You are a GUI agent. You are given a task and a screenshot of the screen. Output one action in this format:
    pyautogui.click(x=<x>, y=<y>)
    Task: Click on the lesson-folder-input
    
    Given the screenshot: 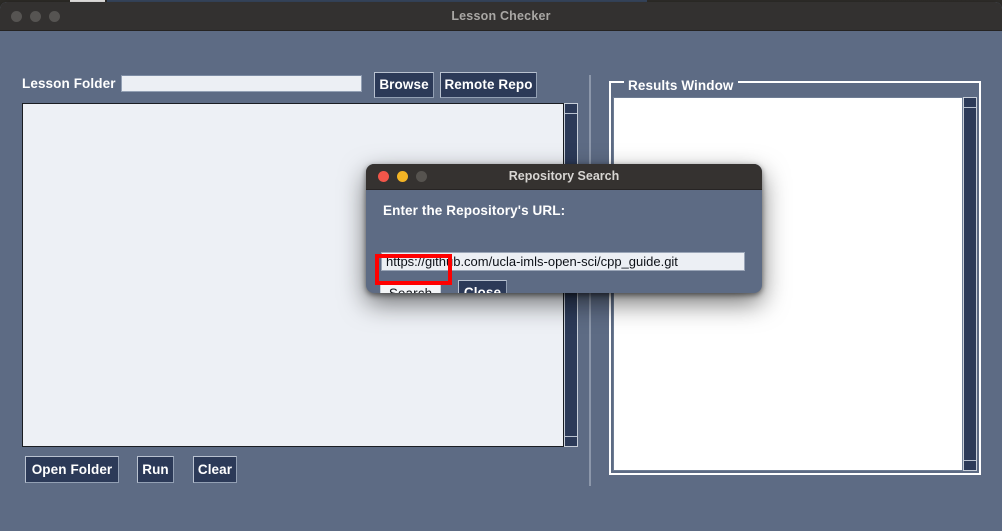 What is the action you would take?
    pyautogui.click(x=241, y=83)
    